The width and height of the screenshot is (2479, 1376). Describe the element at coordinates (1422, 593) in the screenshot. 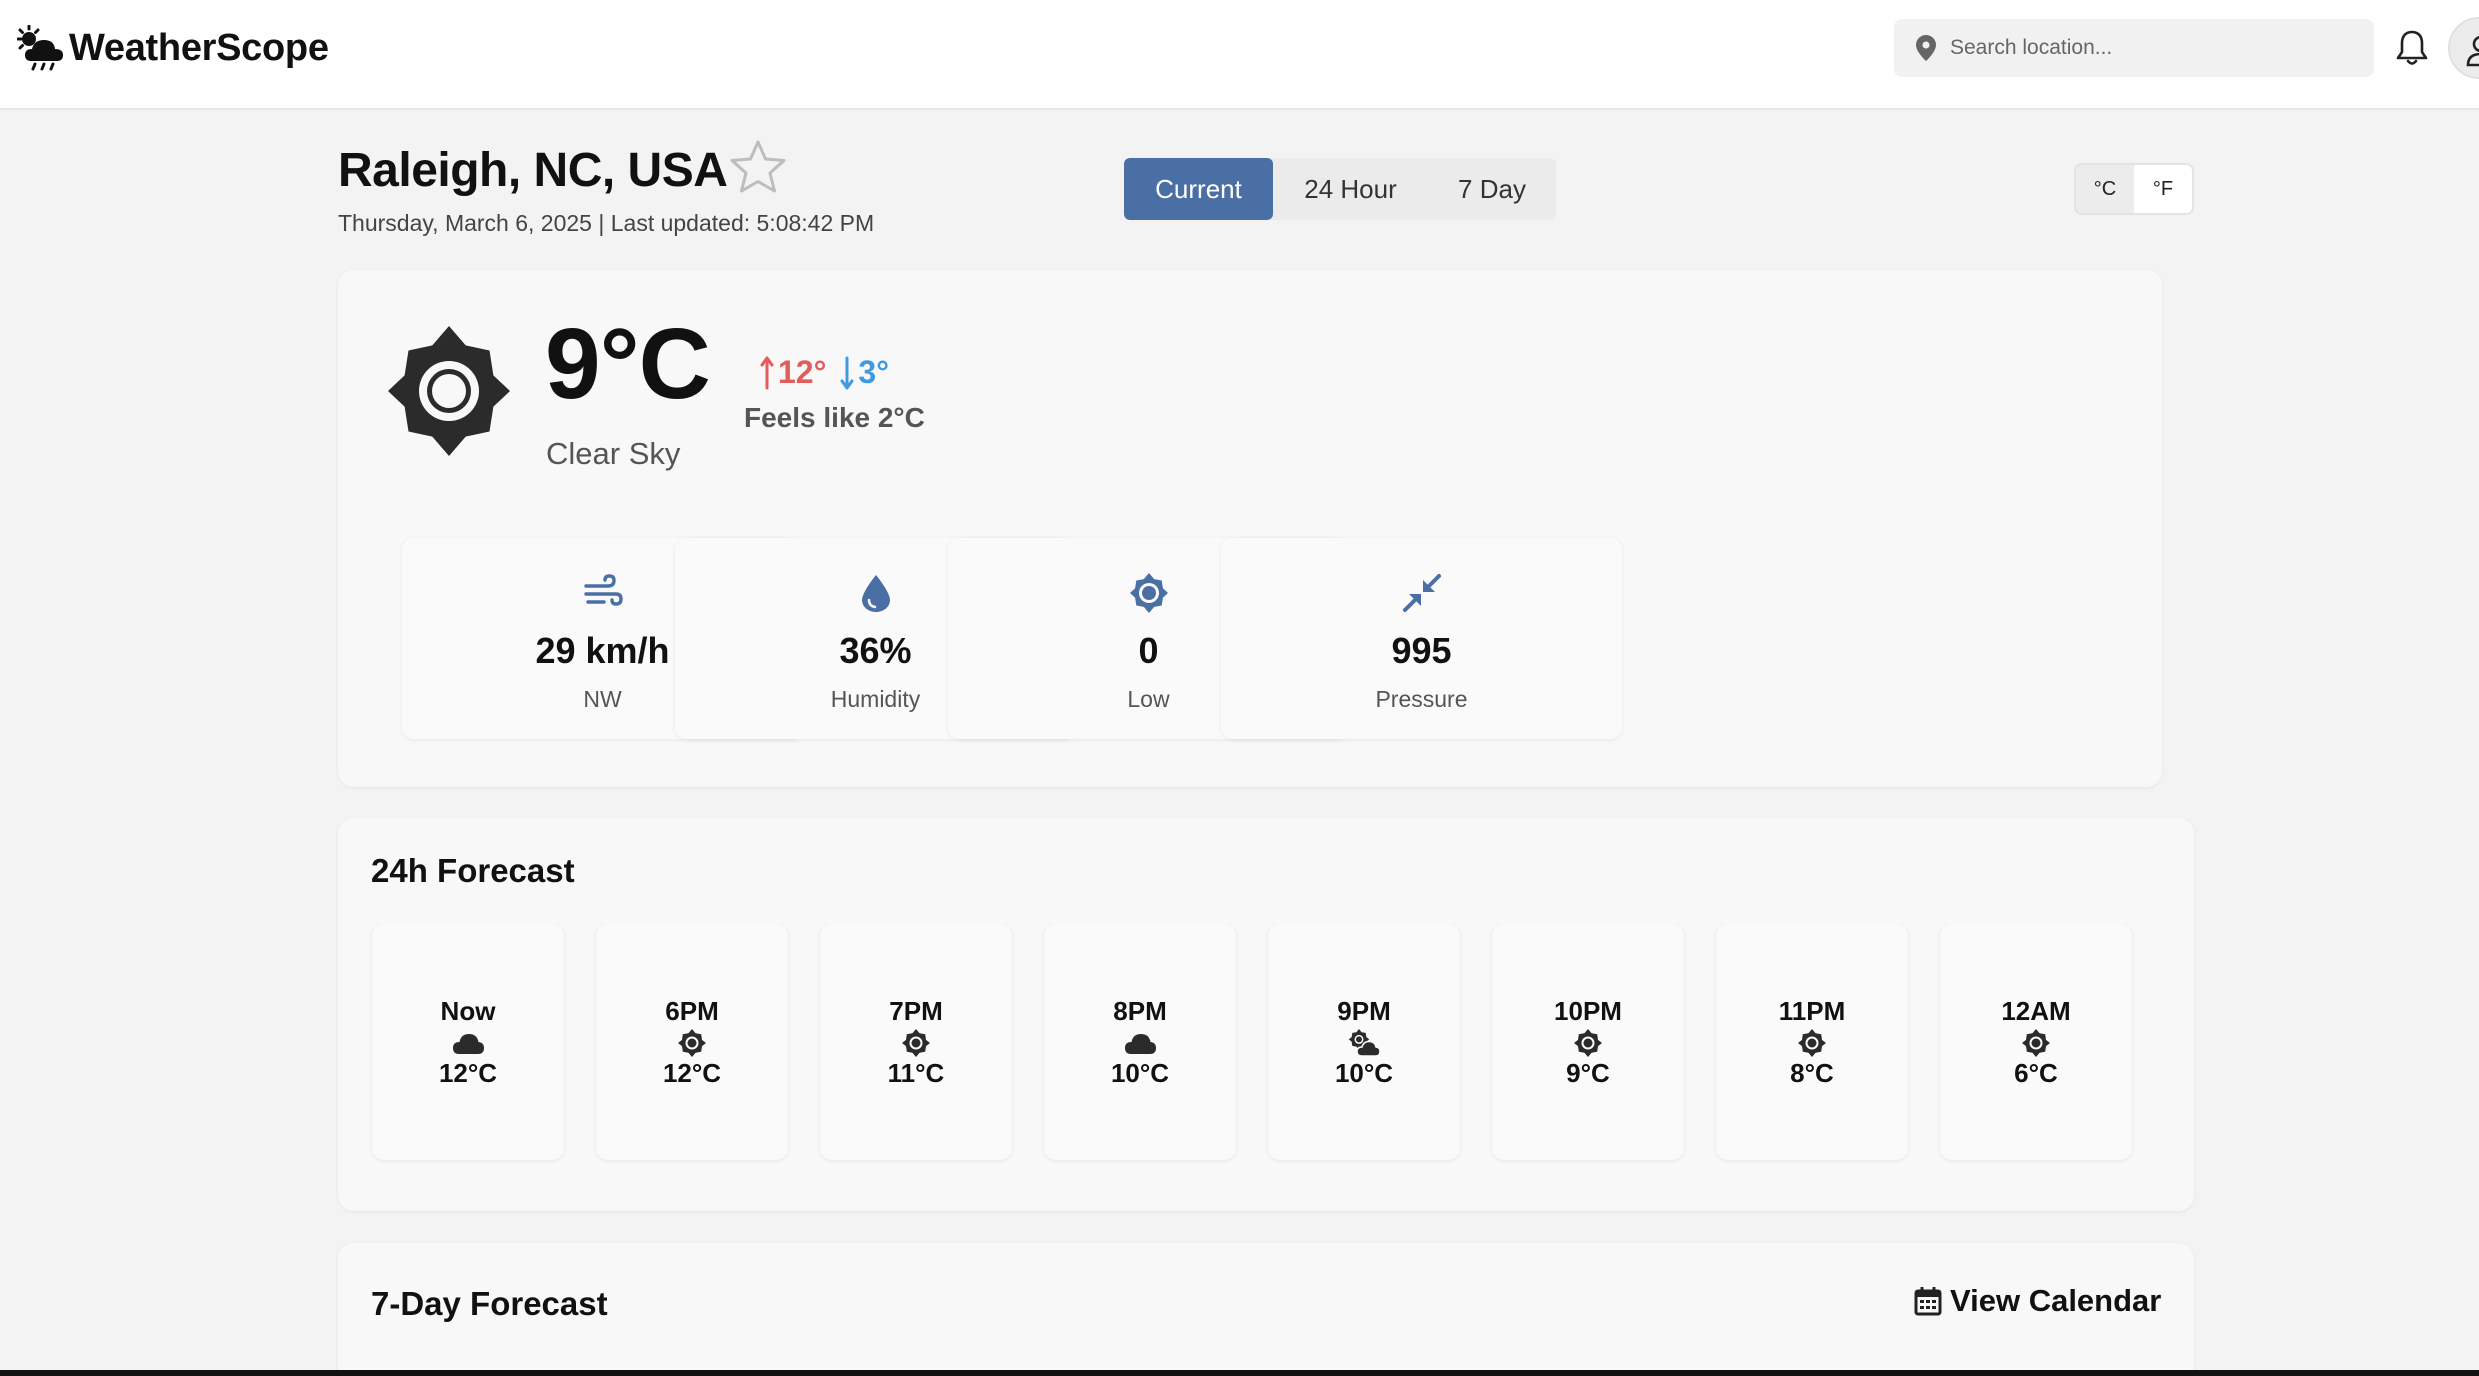

I see `compress-arrows-icon` at that location.